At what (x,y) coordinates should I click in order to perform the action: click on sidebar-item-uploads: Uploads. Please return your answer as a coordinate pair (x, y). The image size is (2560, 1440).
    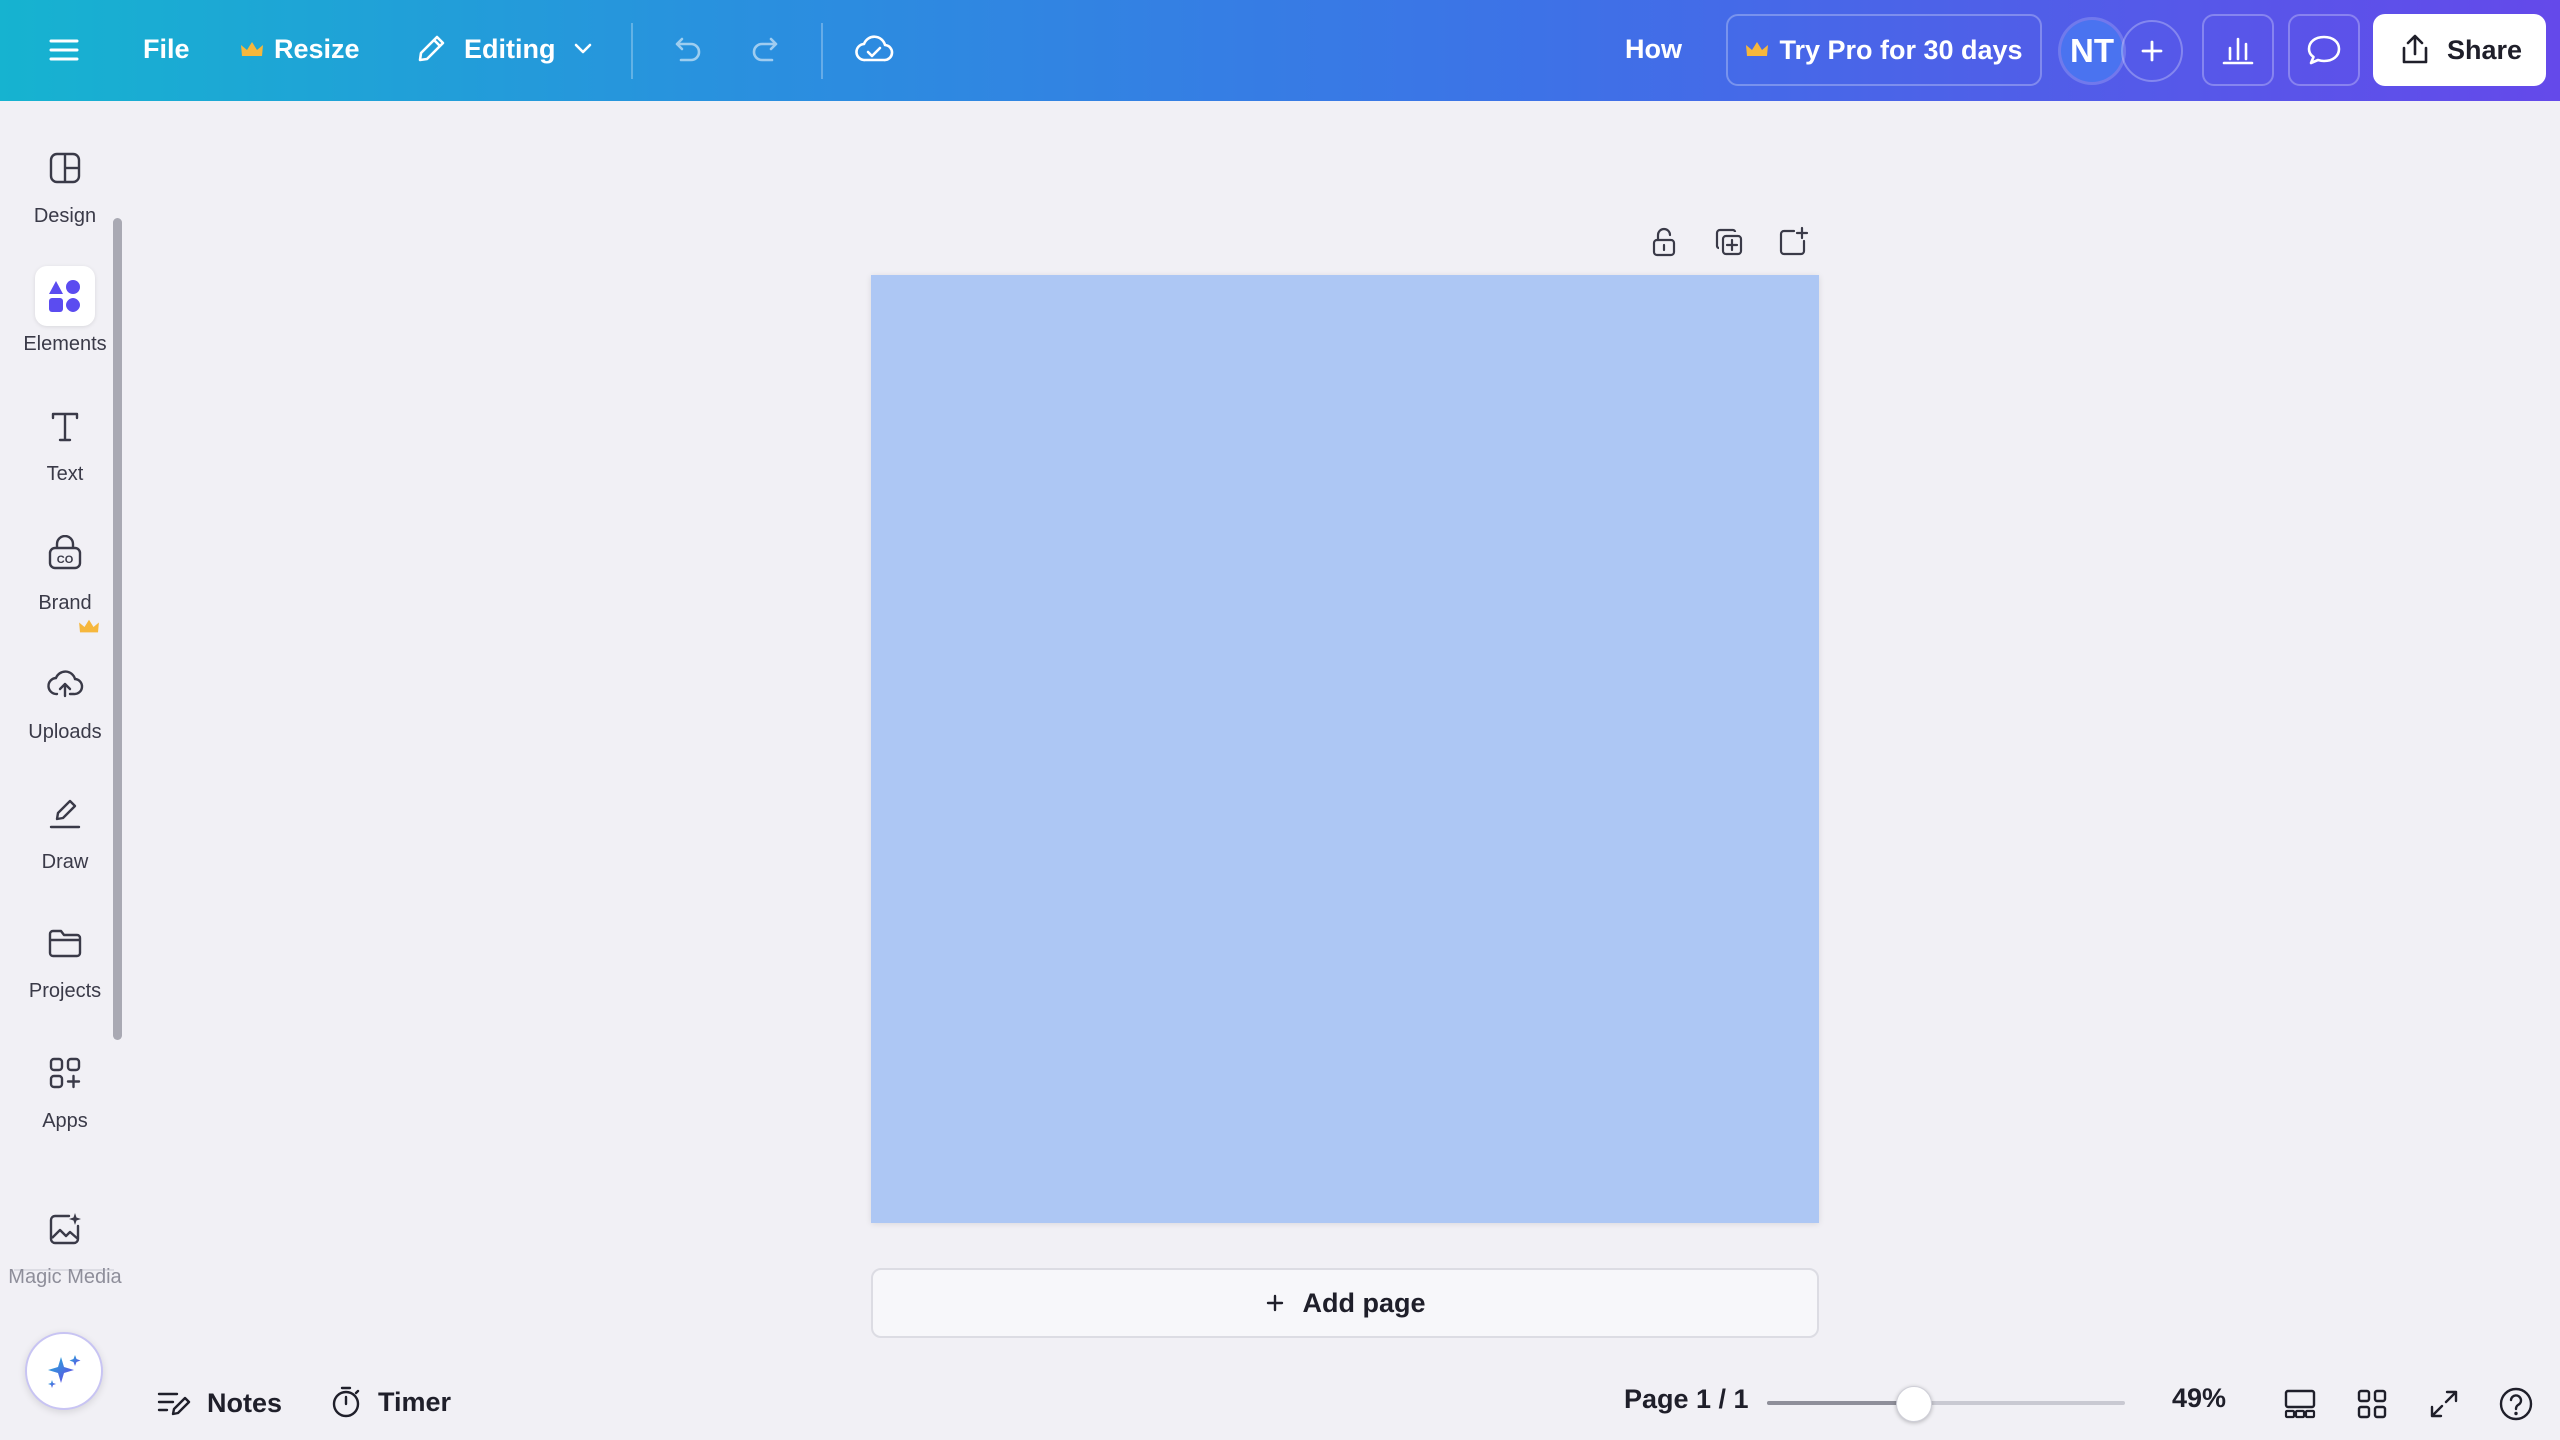
    Looking at the image, I should click on (65, 713).